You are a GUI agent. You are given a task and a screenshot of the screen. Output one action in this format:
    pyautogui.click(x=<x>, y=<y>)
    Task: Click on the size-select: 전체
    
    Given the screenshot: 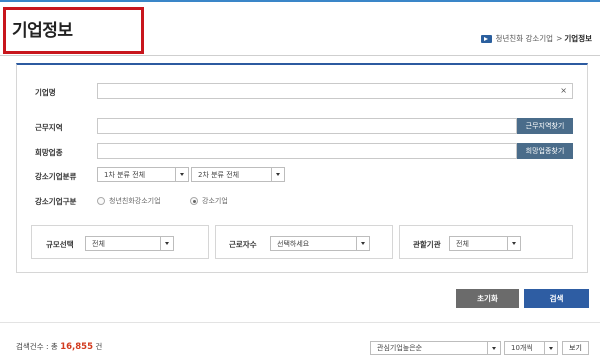 What is the action you would take?
    pyautogui.click(x=129, y=243)
    